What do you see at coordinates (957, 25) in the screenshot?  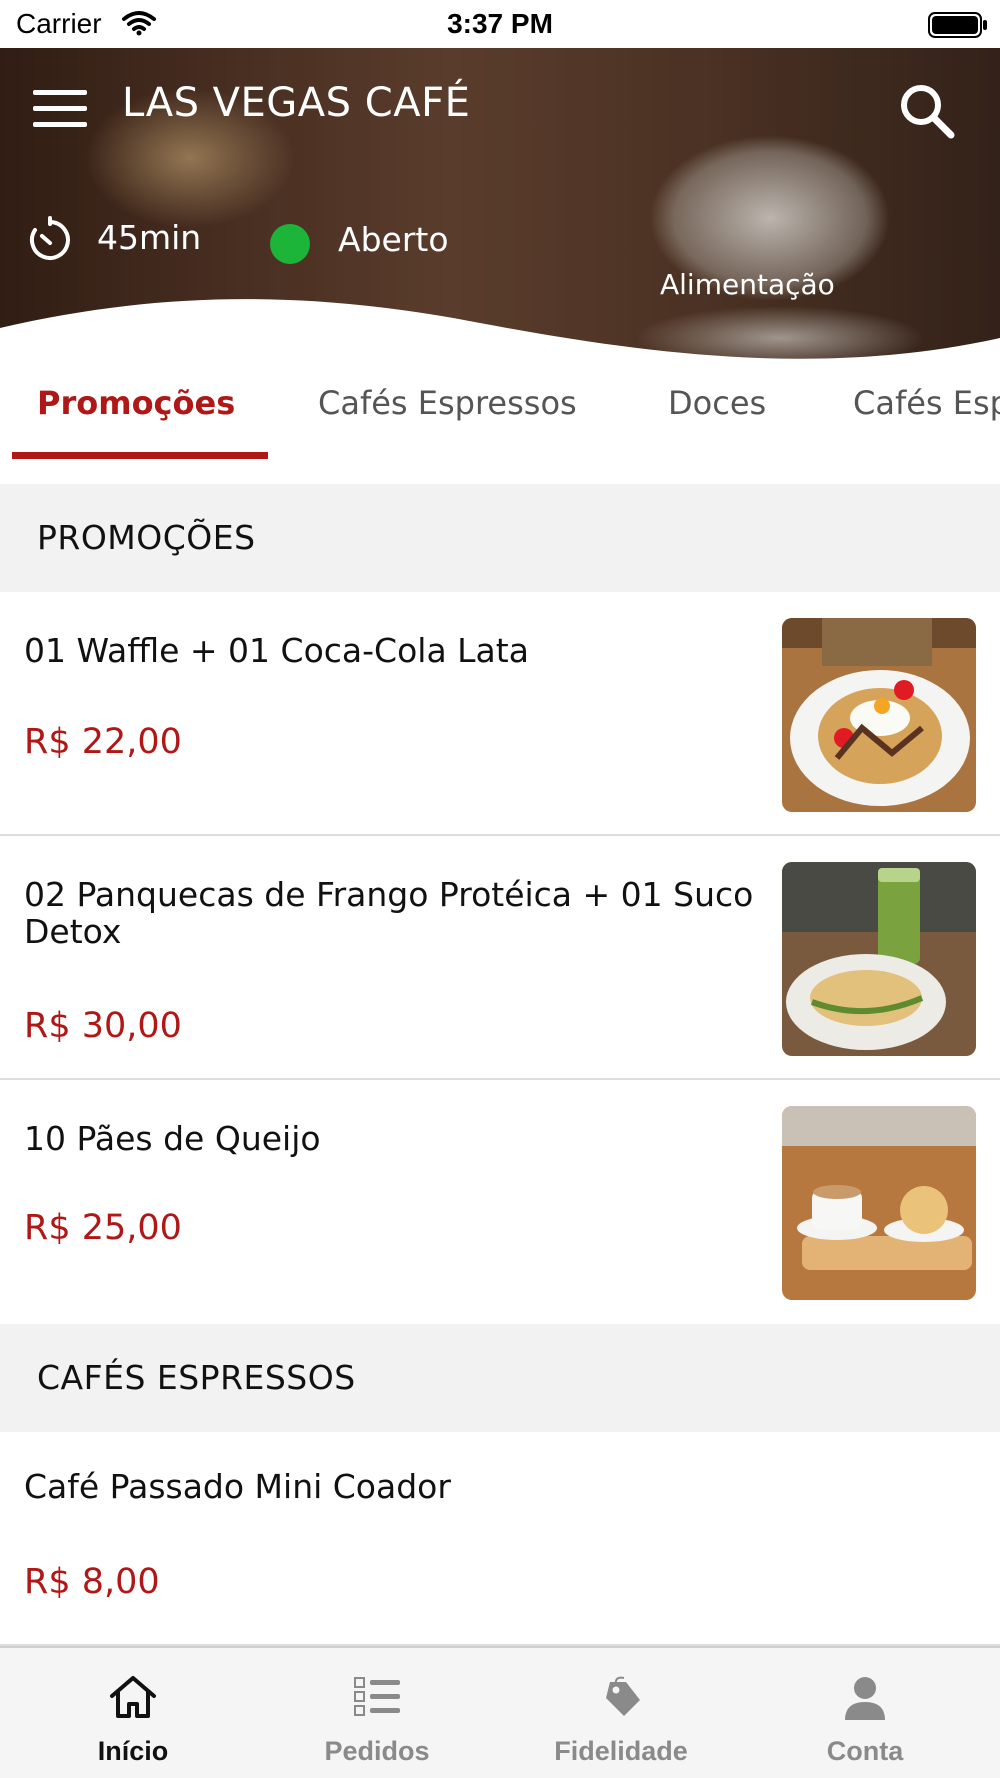 I see `battery-icon` at bounding box center [957, 25].